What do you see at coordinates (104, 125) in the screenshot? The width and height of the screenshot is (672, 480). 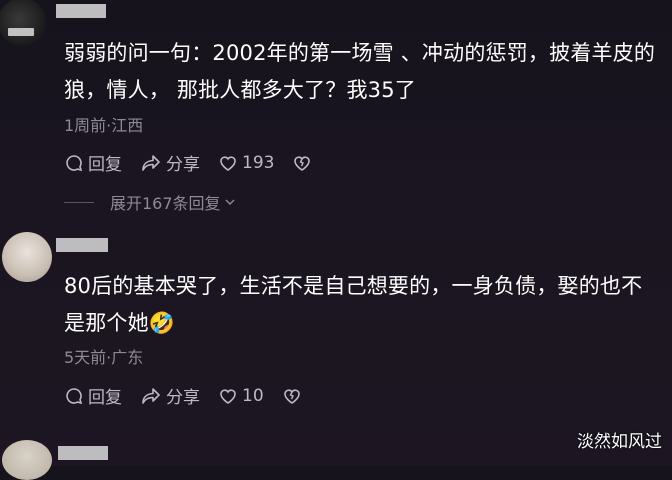 I see `comment-meta: 1周前·江西` at bounding box center [104, 125].